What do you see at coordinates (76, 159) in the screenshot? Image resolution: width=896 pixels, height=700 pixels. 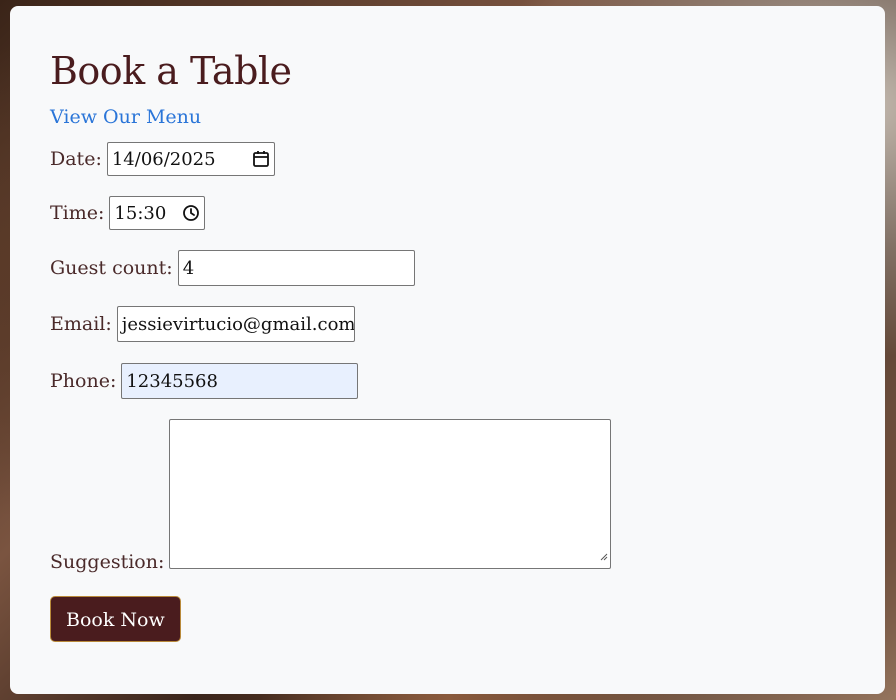 I see `date-label: Date:` at bounding box center [76, 159].